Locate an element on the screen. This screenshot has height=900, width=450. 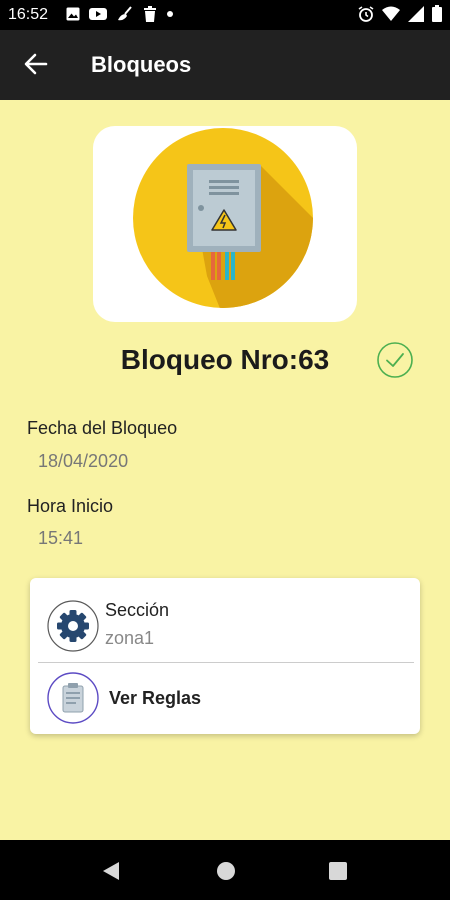
check-circle-icon is located at coordinates (395, 360).